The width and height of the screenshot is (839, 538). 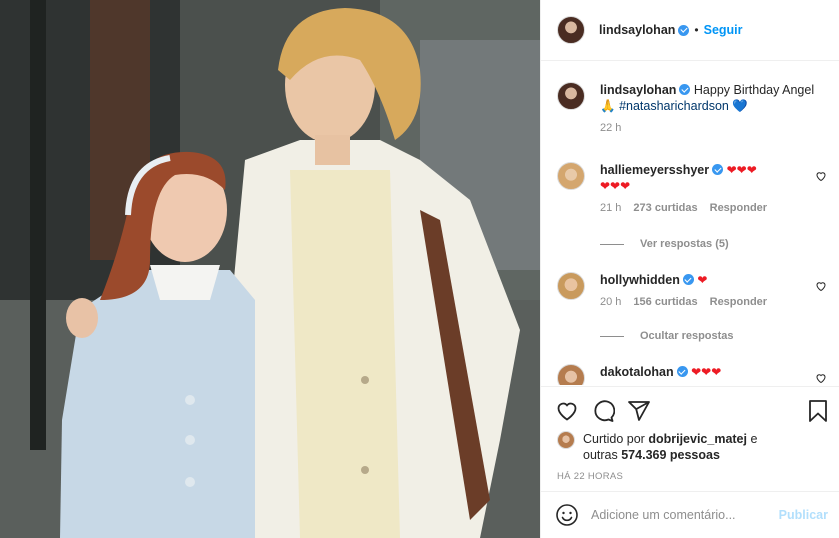 I want to click on likes-count: 574.369 pessoas, so click(x=670, y=455).